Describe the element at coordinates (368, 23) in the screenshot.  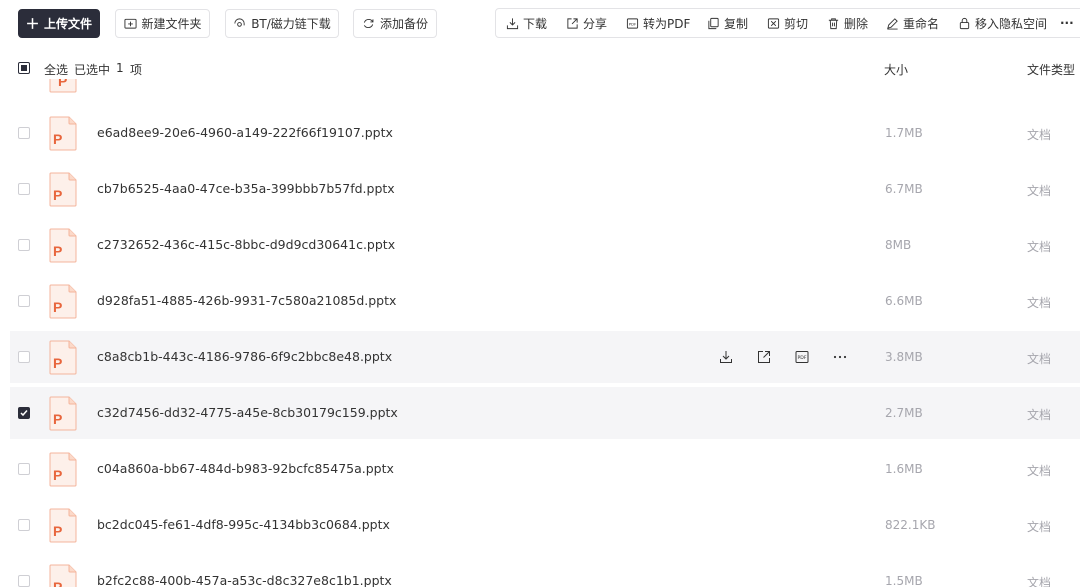
I see `sync-icon` at that location.